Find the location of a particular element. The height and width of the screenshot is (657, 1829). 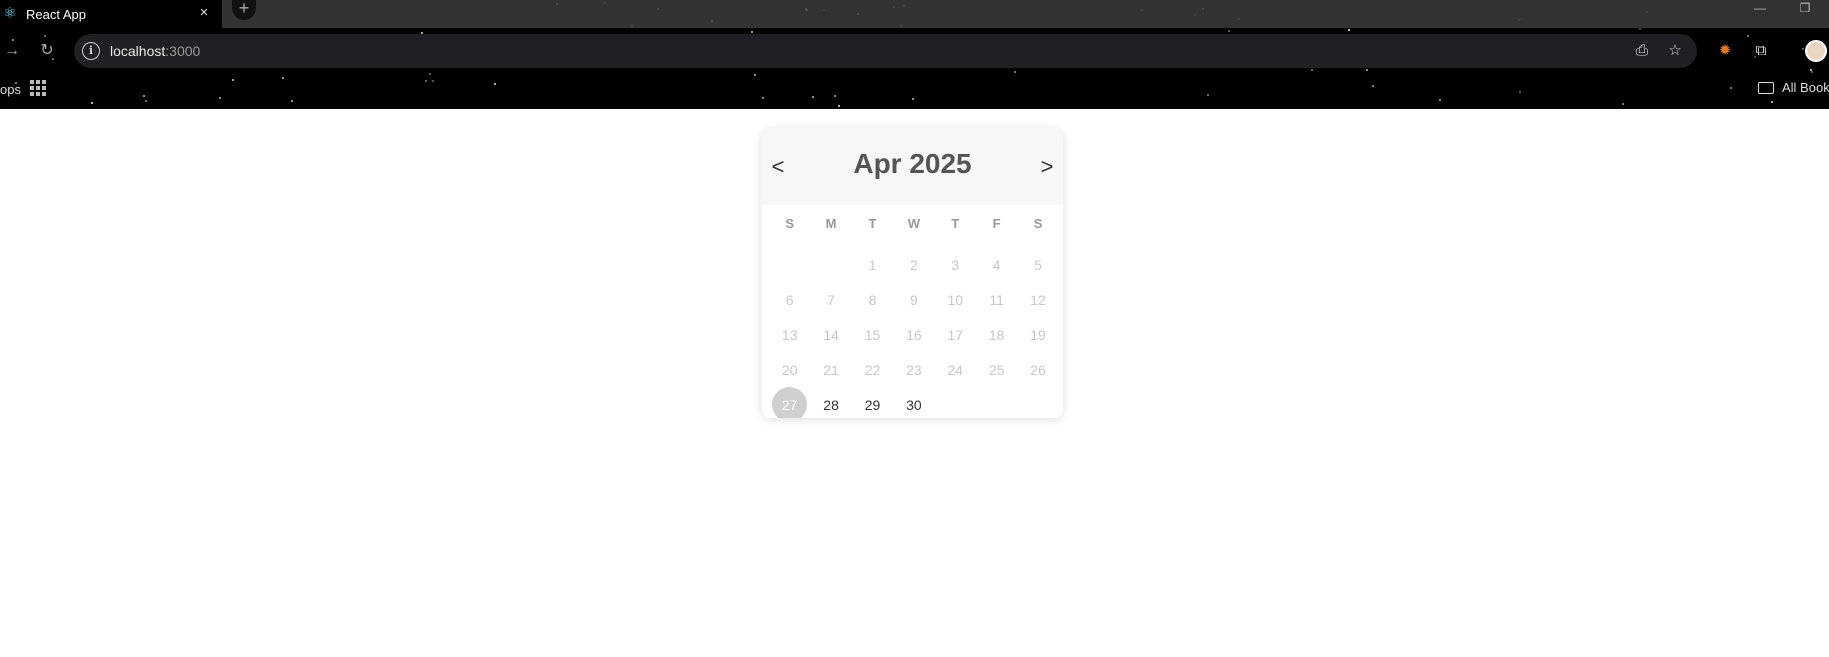

calendar-day: 12 is located at coordinates (1037, 299).